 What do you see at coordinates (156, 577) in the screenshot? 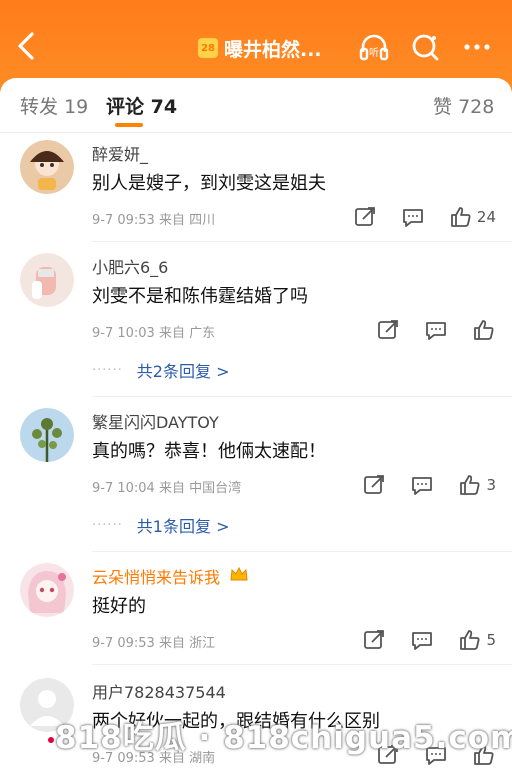
I see `comment-username-text: 云朵悄悄来告诉我` at bounding box center [156, 577].